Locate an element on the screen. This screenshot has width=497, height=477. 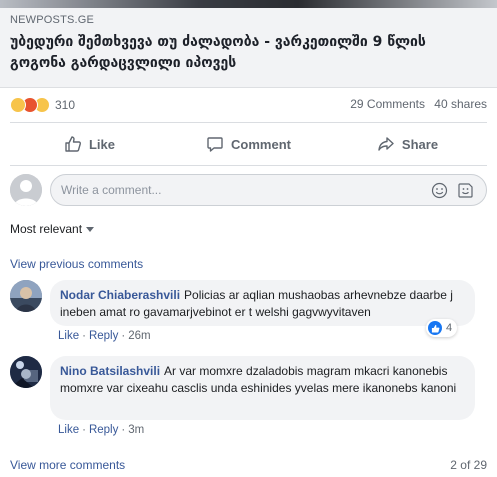
comment-button: Comment is located at coordinates (248, 144).